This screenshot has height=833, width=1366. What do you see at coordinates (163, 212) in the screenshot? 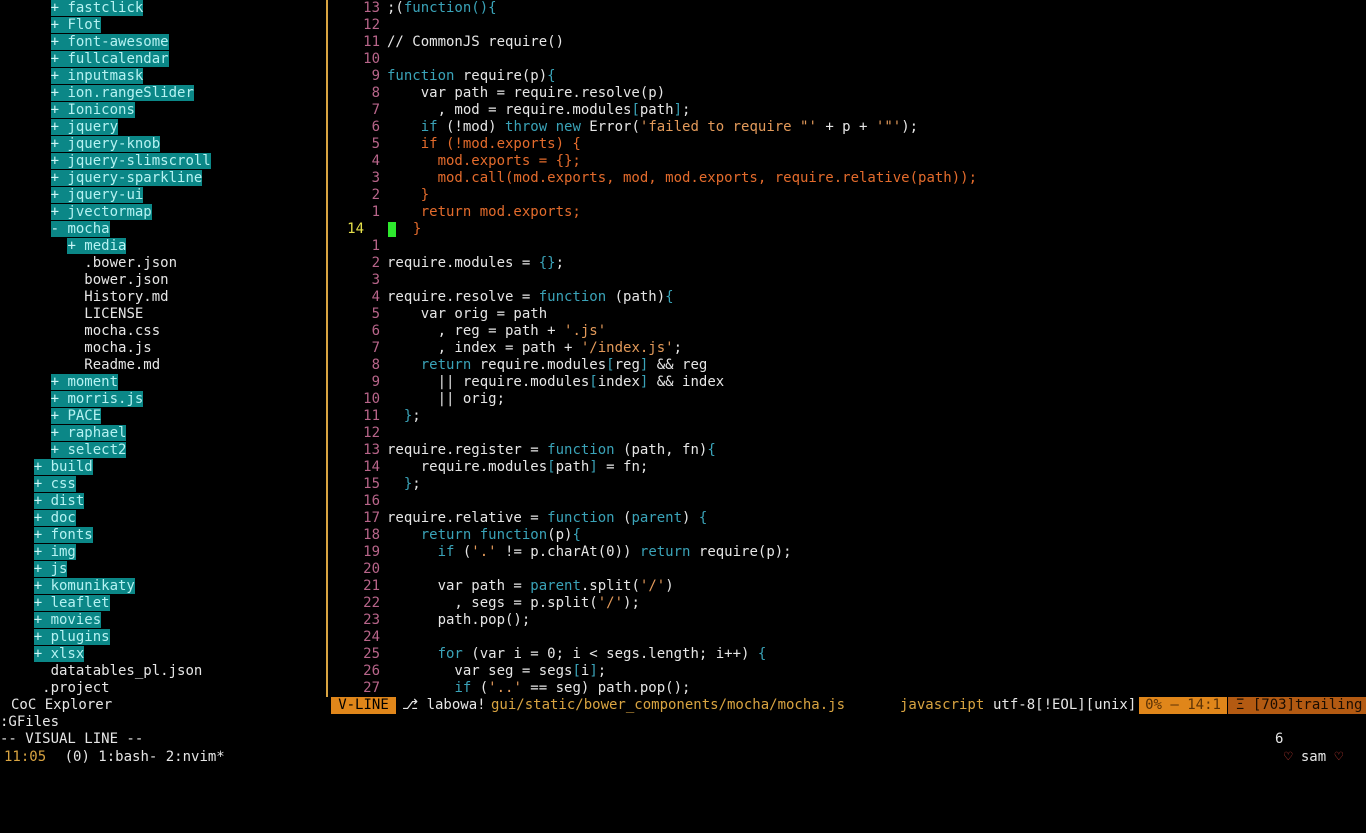
I see `tree-folder: + jvectormap` at bounding box center [163, 212].